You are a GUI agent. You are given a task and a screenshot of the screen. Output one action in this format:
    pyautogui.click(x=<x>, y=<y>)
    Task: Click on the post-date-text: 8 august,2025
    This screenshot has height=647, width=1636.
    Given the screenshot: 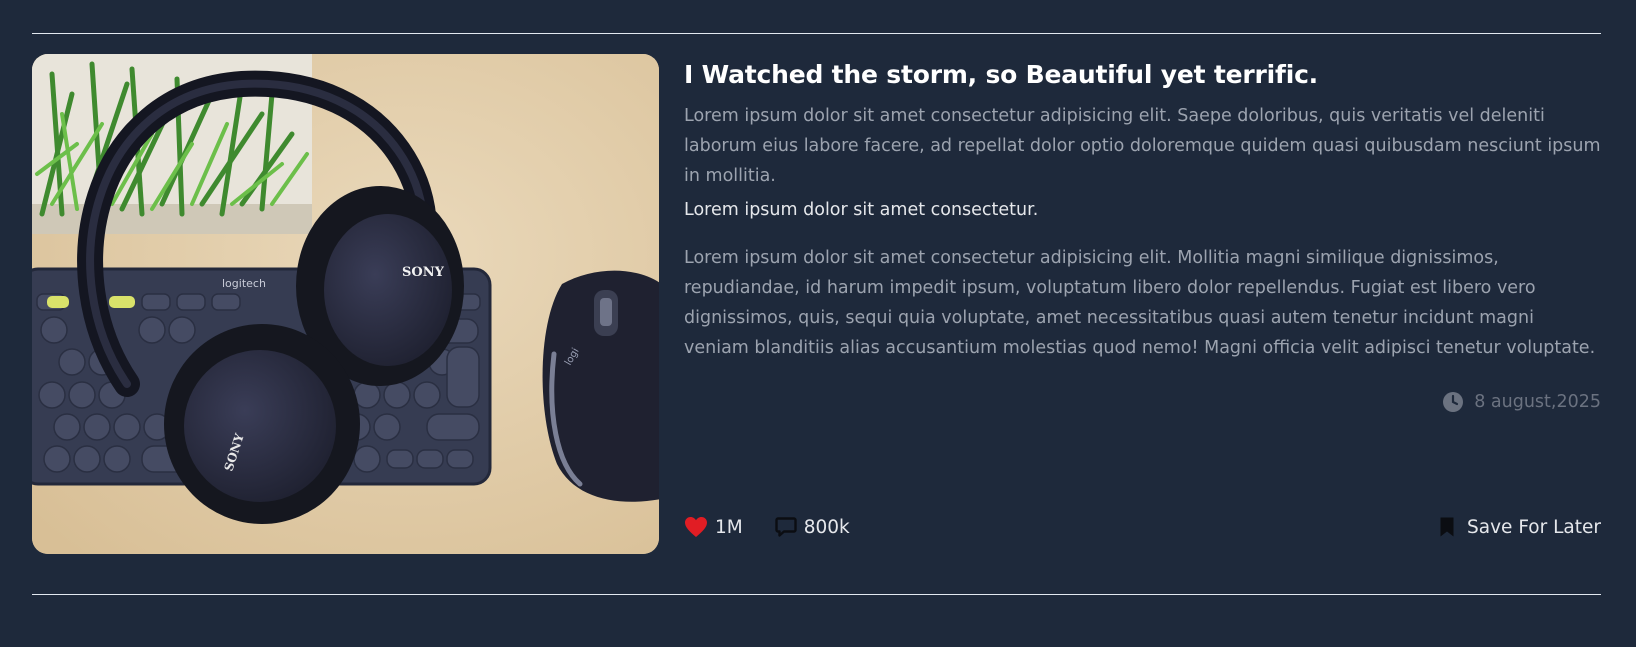 What is the action you would take?
    pyautogui.click(x=1537, y=402)
    